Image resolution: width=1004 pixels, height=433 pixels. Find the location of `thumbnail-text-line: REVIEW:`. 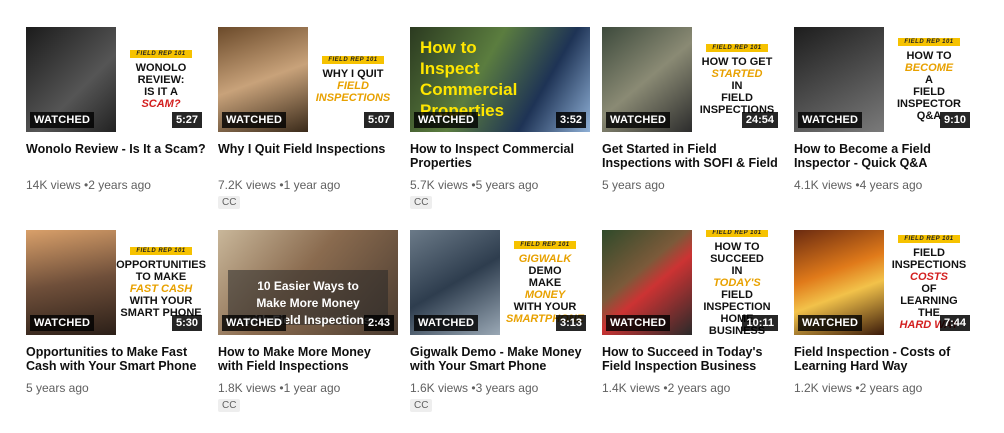

thumbnail-text-line: REVIEW: is located at coordinates (161, 79).